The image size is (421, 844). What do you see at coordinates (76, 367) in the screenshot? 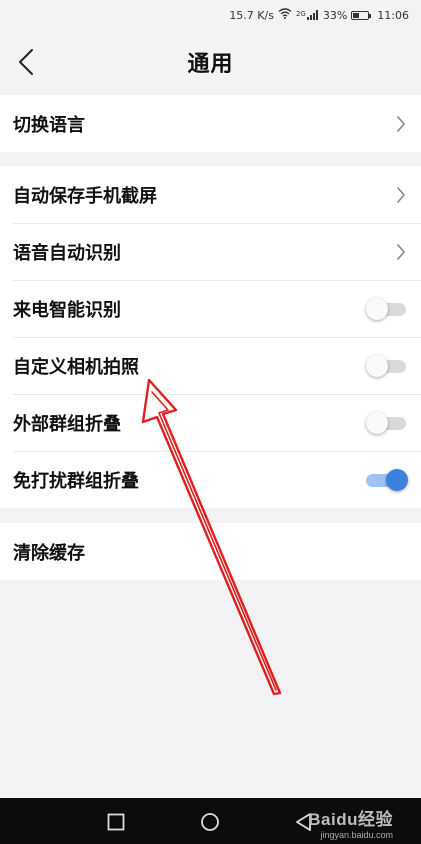
I see `row-label: 自定义相机拍照` at bounding box center [76, 367].